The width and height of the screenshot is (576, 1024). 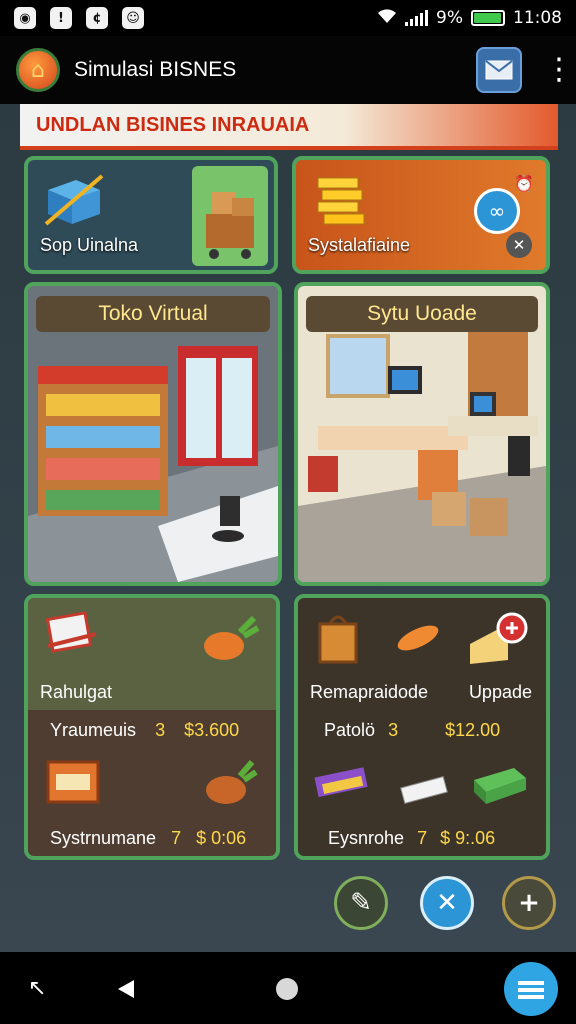 What do you see at coordinates (537, 18) in the screenshot?
I see `clock: 11:08` at bounding box center [537, 18].